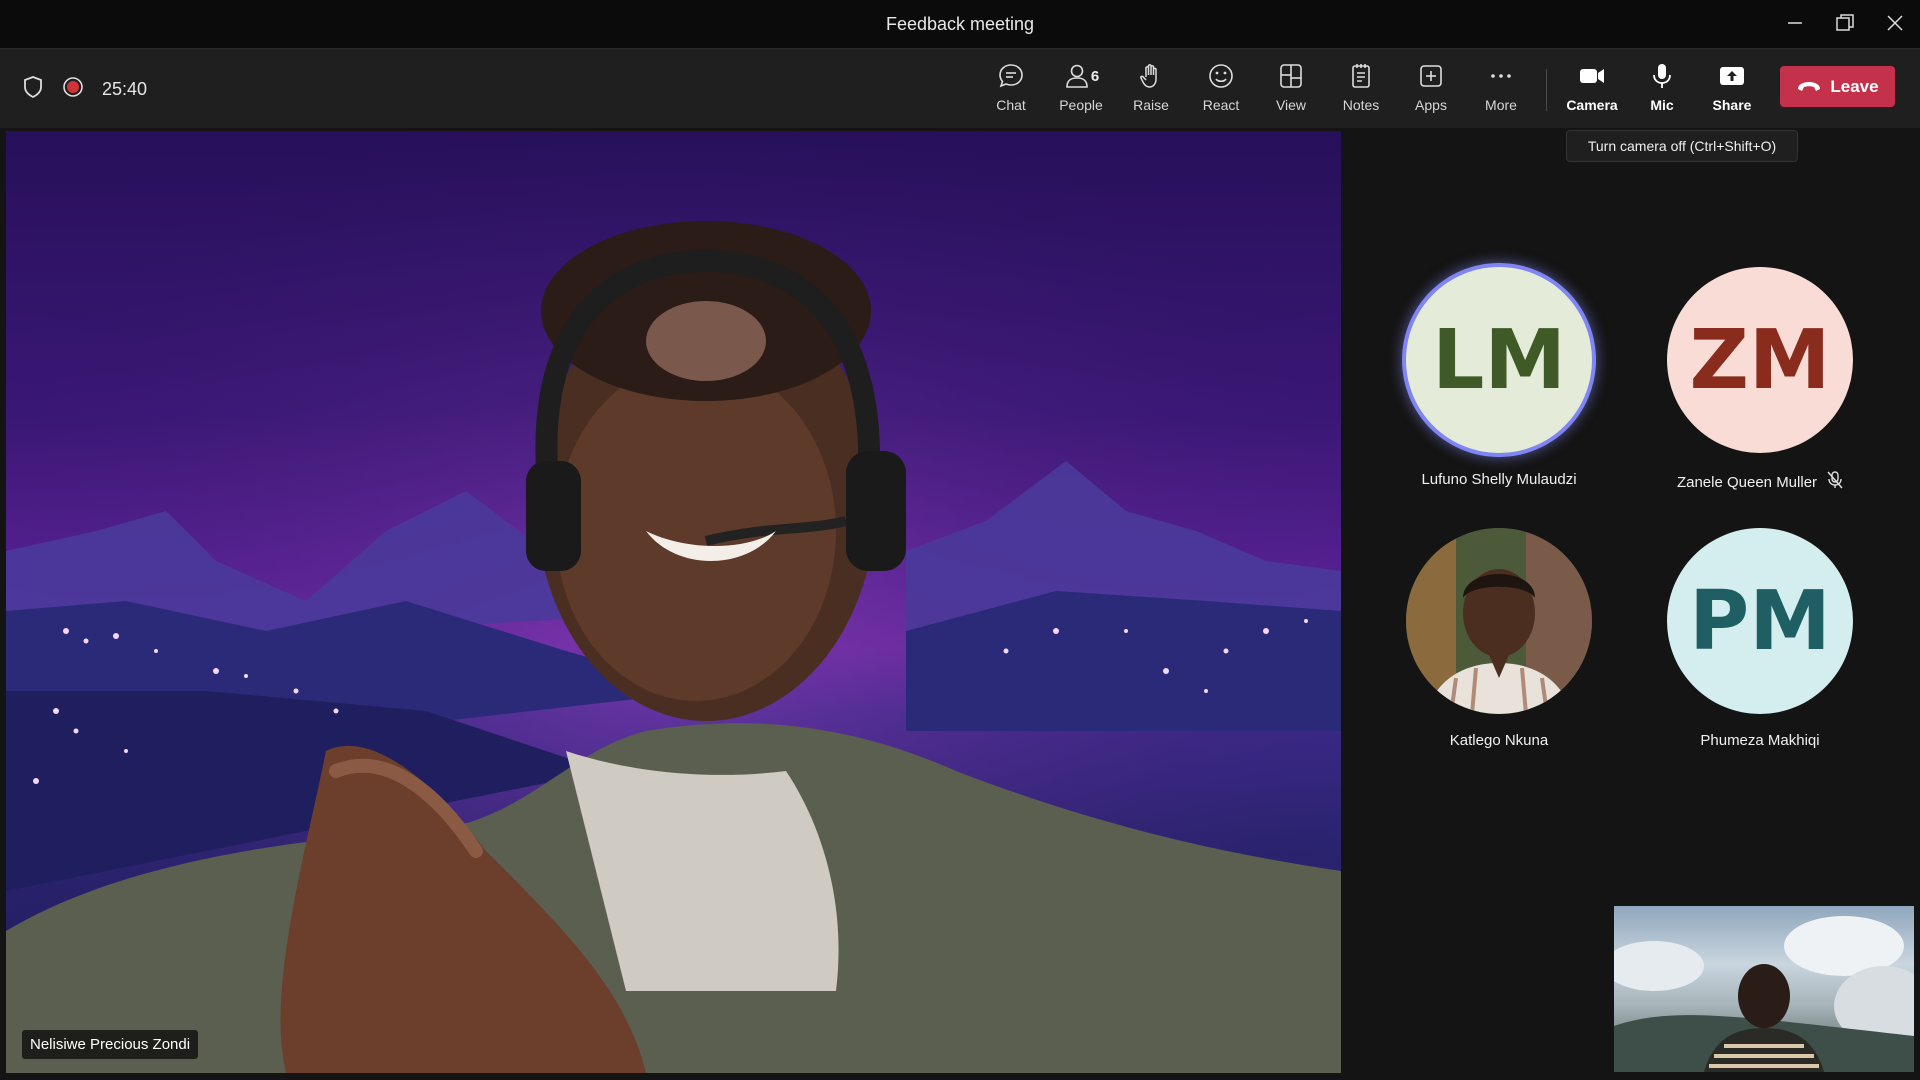 This screenshot has height=1080, width=1920. Describe the element at coordinates (1682, 146) in the screenshot. I see `camera-tooltip: Turn camera off (Ctrl+Shift+O)` at that location.